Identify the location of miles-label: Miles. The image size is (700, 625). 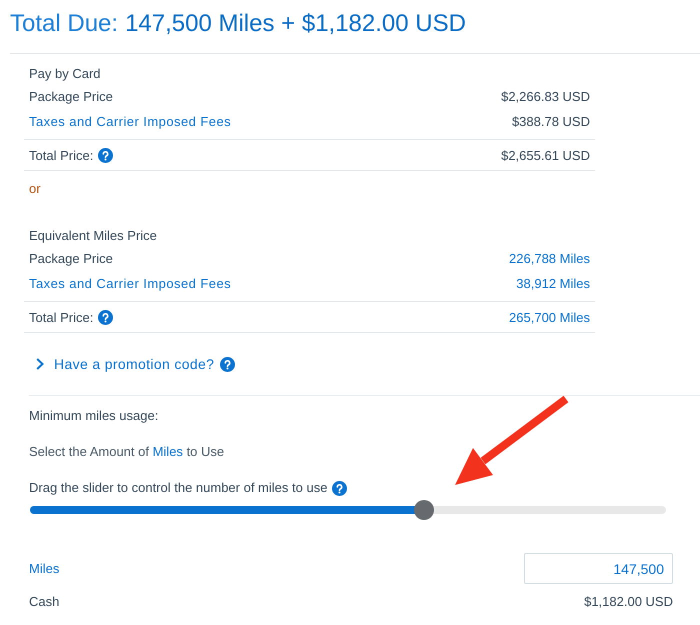
(44, 568).